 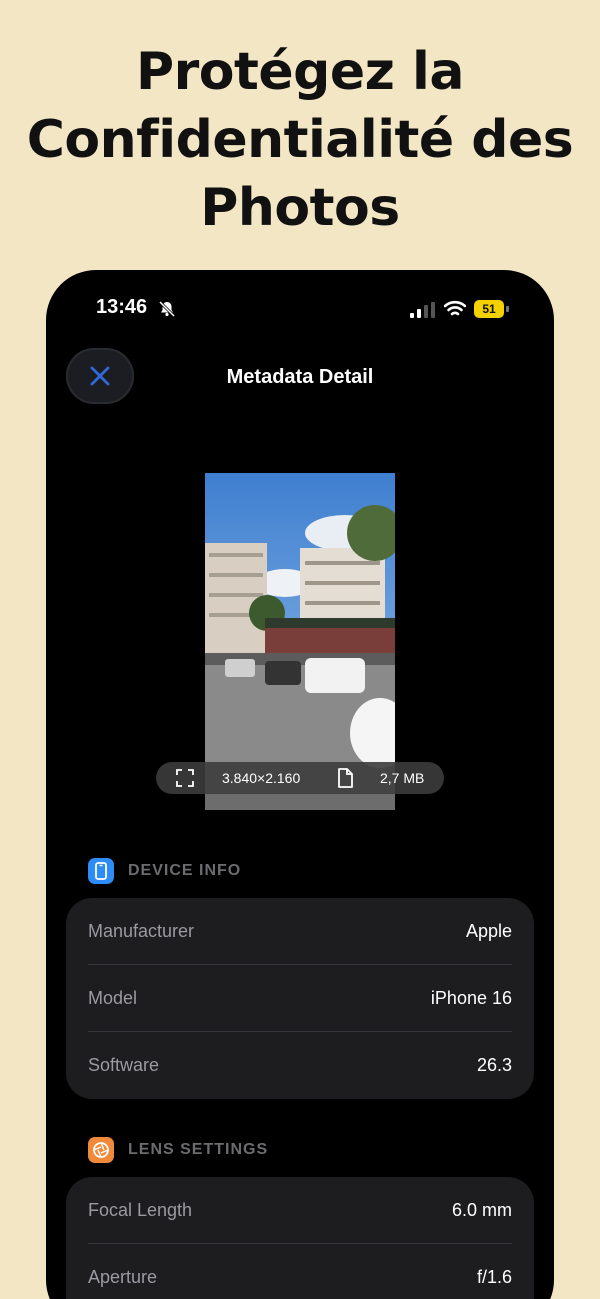 What do you see at coordinates (185, 778) in the screenshot?
I see `dimensions-icon` at bounding box center [185, 778].